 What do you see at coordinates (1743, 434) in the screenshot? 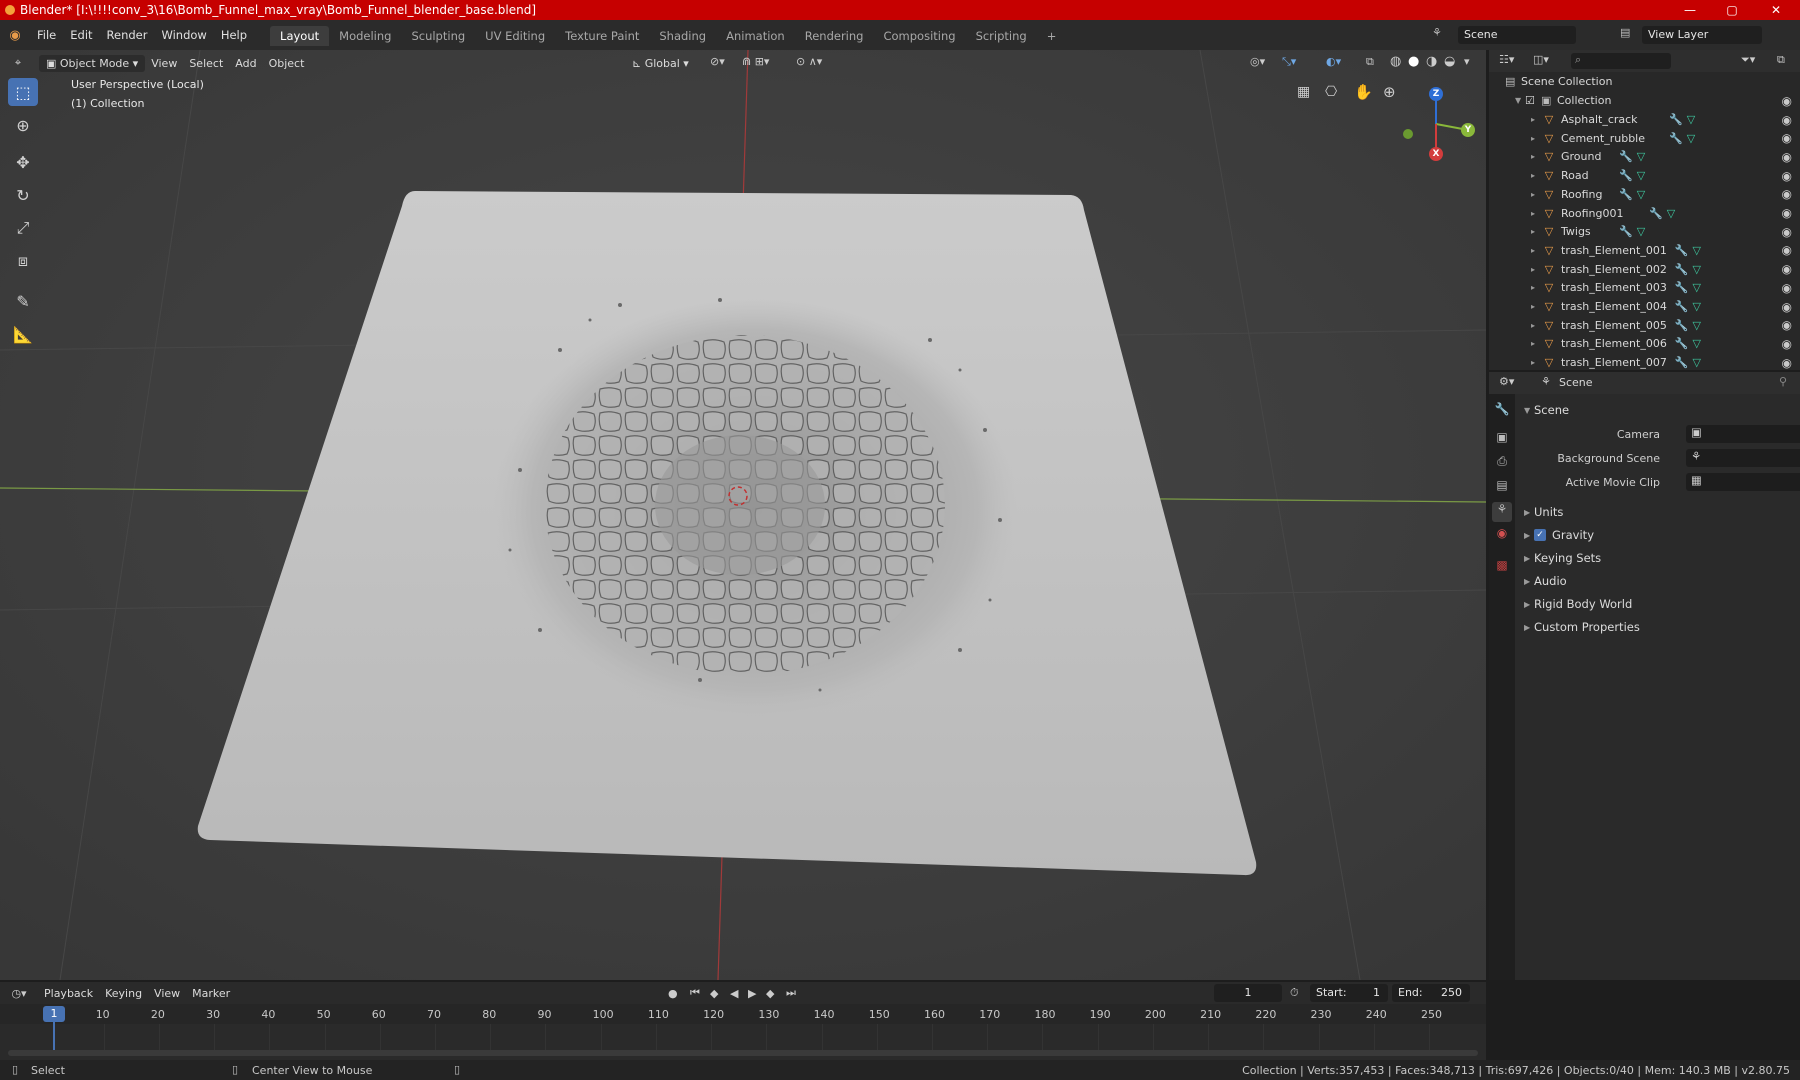
I see `camera-field: ▣✒` at bounding box center [1743, 434].